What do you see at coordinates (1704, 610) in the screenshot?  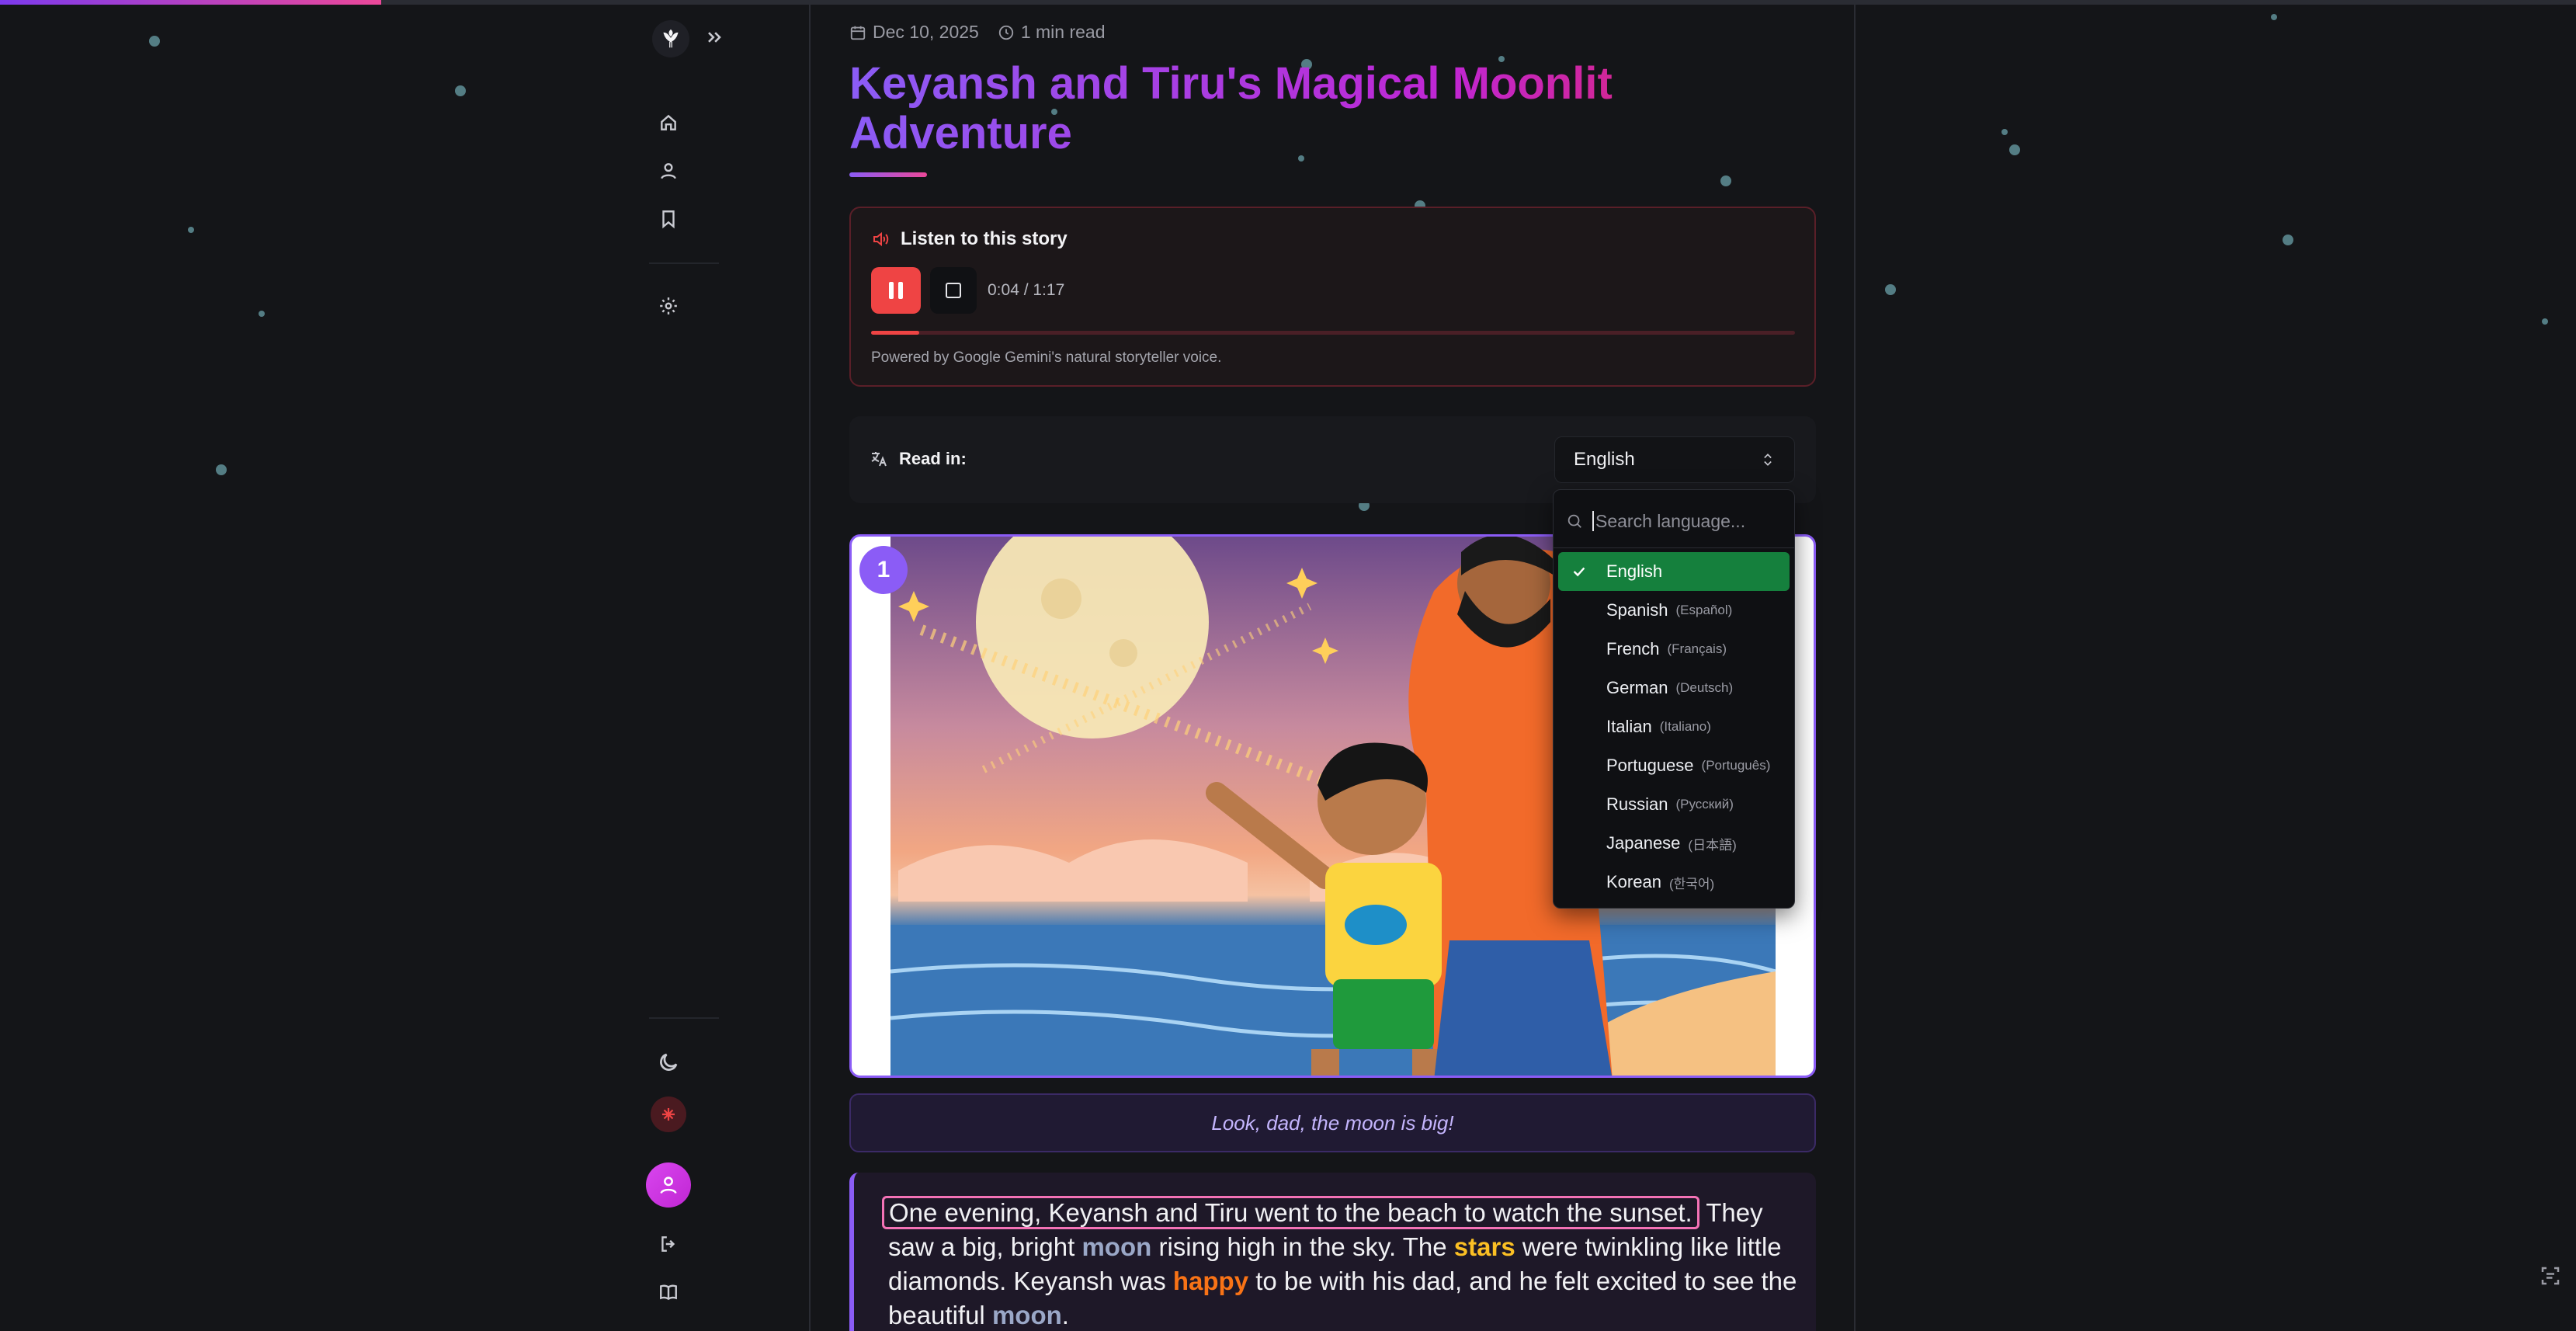 I see `language-option-native: (Español)` at bounding box center [1704, 610].